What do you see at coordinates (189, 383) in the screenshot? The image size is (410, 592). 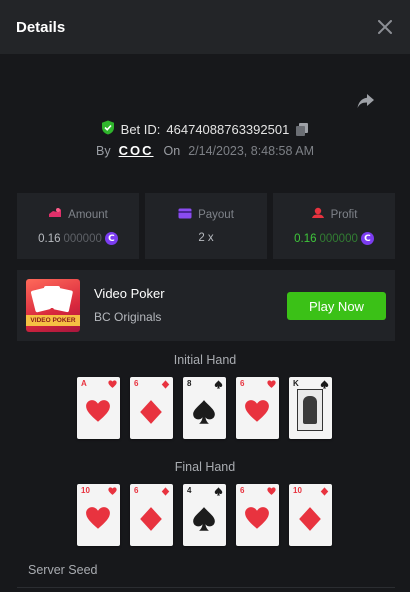 I see `card-rank: 8` at bounding box center [189, 383].